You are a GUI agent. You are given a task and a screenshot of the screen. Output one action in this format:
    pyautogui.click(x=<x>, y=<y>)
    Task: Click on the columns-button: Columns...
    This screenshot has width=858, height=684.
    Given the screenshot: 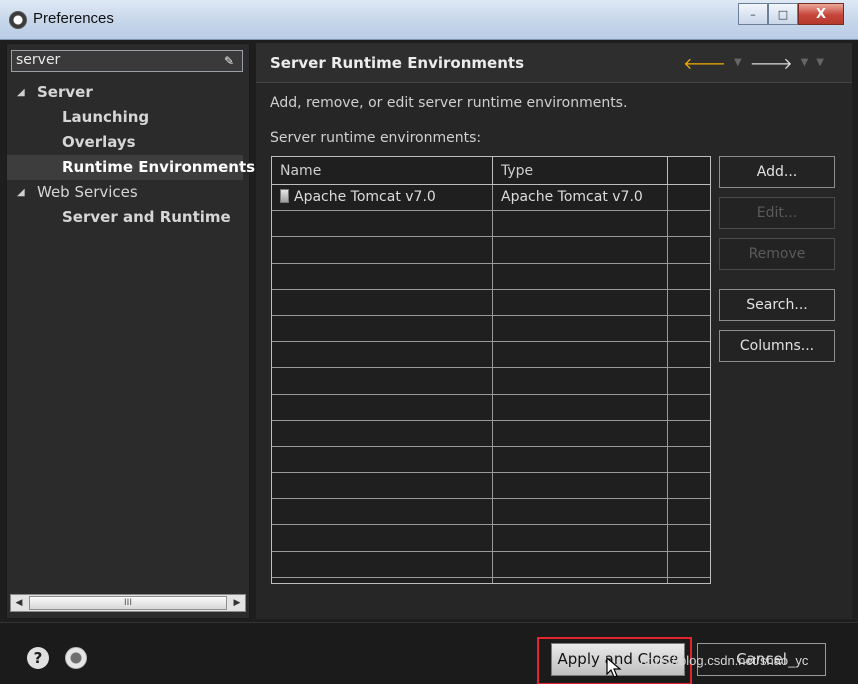 What is the action you would take?
    pyautogui.click(x=777, y=346)
    